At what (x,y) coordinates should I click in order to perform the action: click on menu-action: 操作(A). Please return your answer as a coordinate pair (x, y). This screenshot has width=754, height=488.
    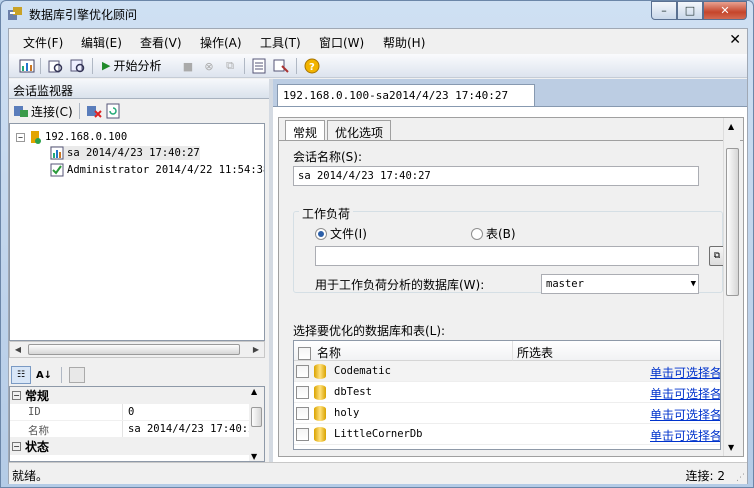
    Looking at the image, I should click on (221, 42).